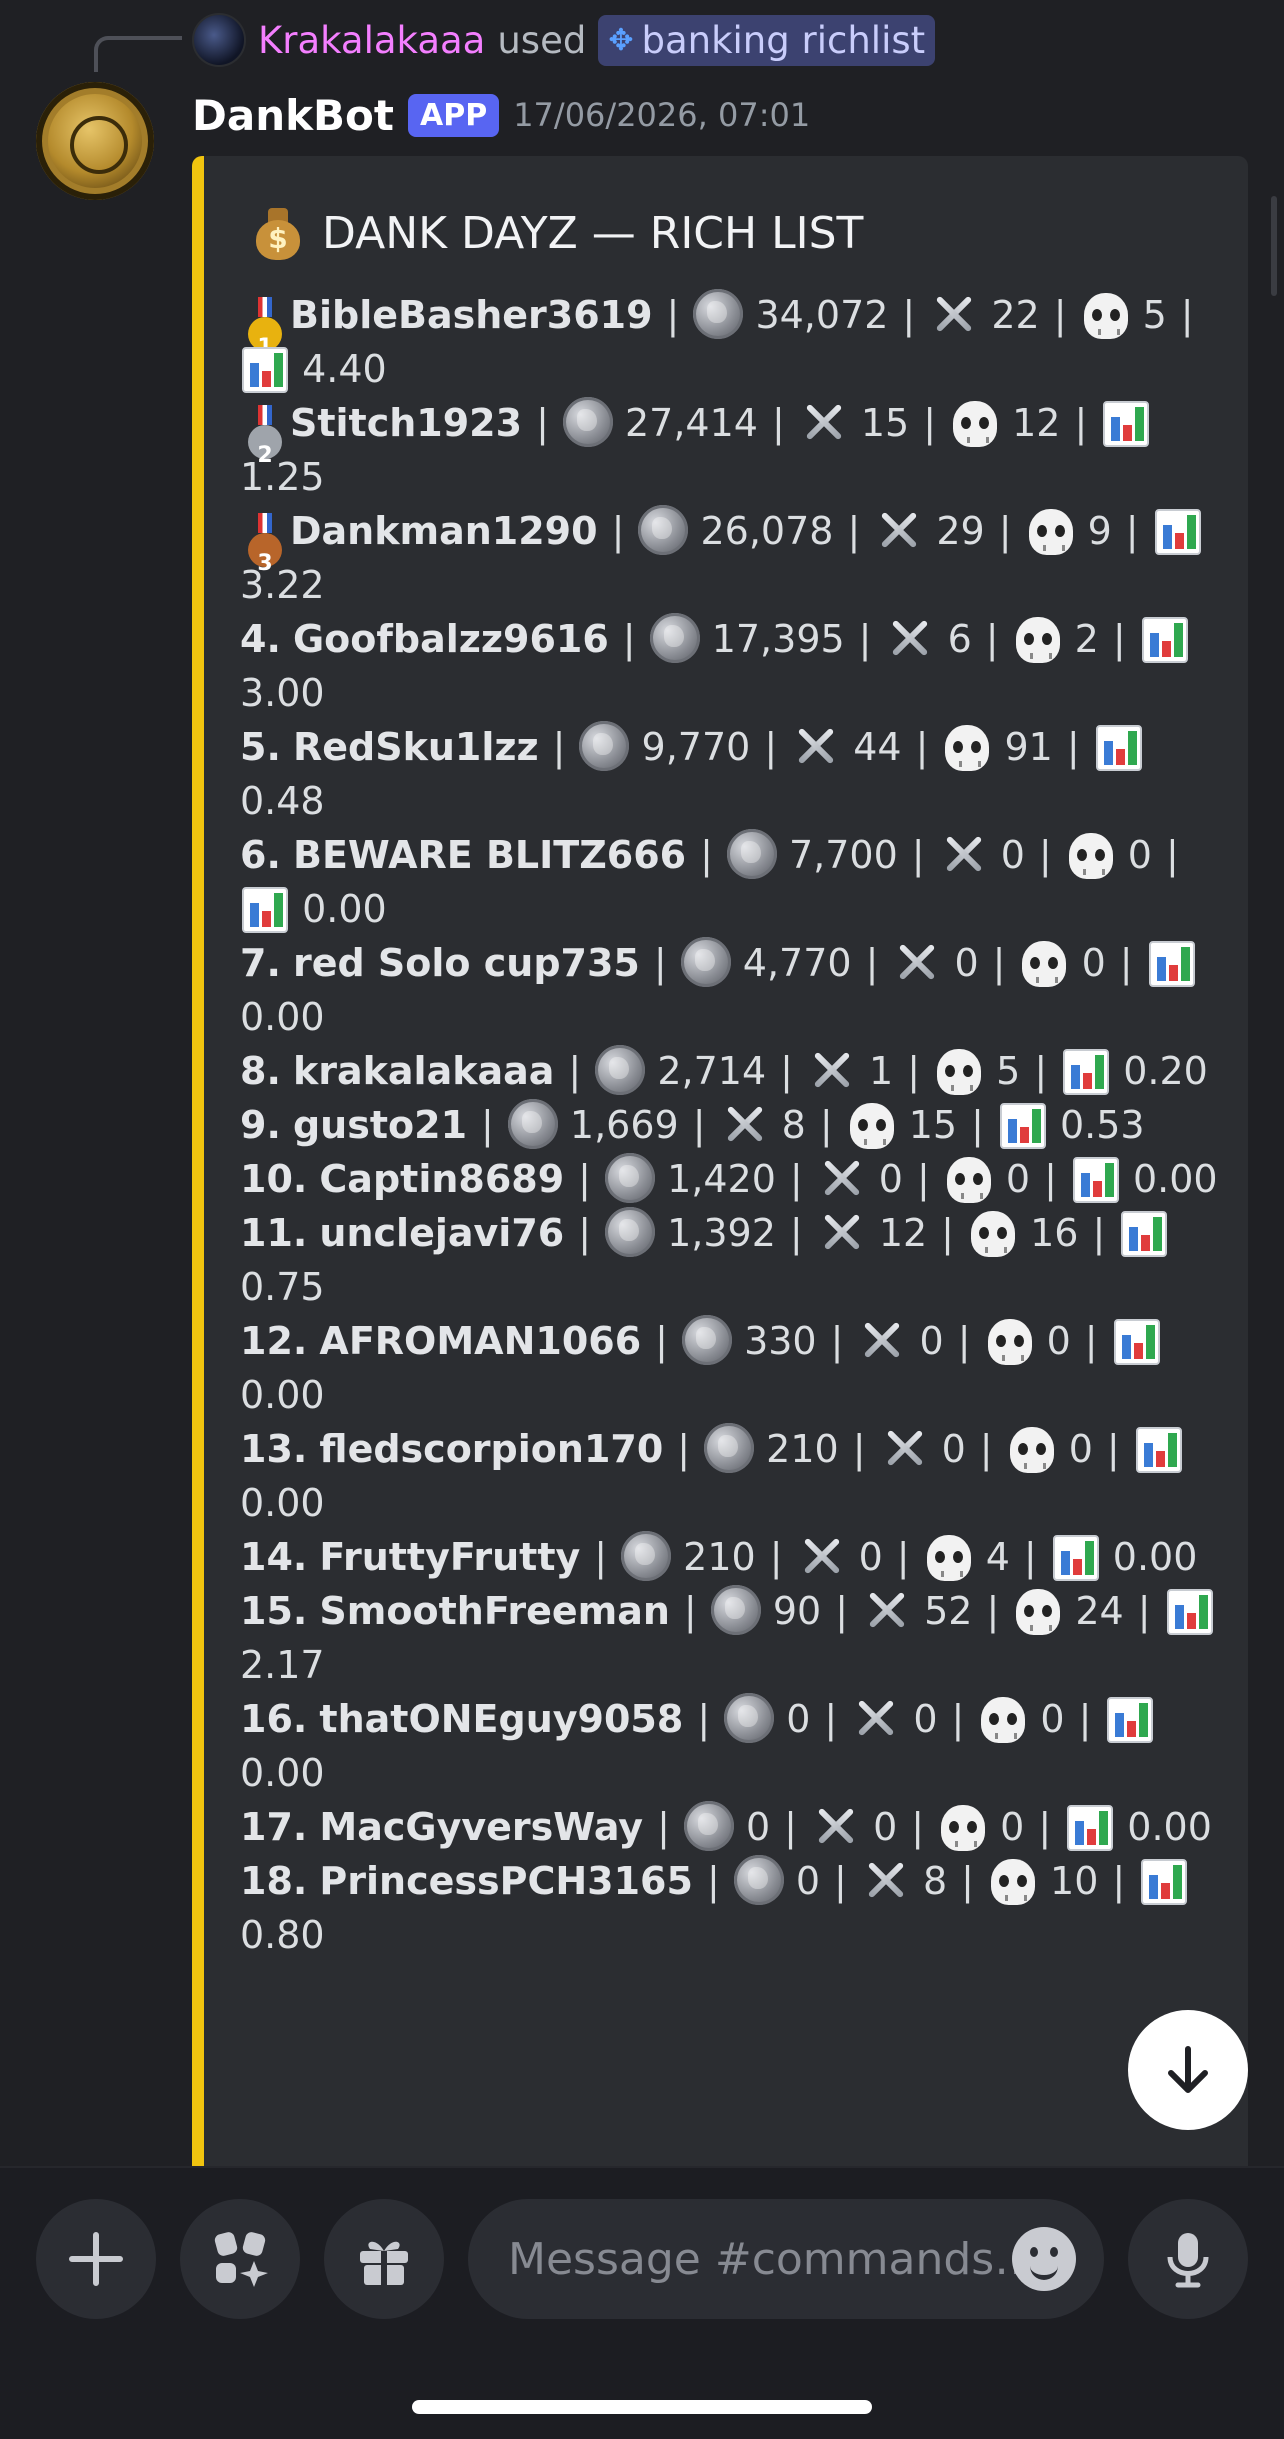 The width and height of the screenshot is (1284, 2439). What do you see at coordinates (274, 1449) in the screenshot?
I see `player-rank: 13.` at bounding box center [274, 1449].